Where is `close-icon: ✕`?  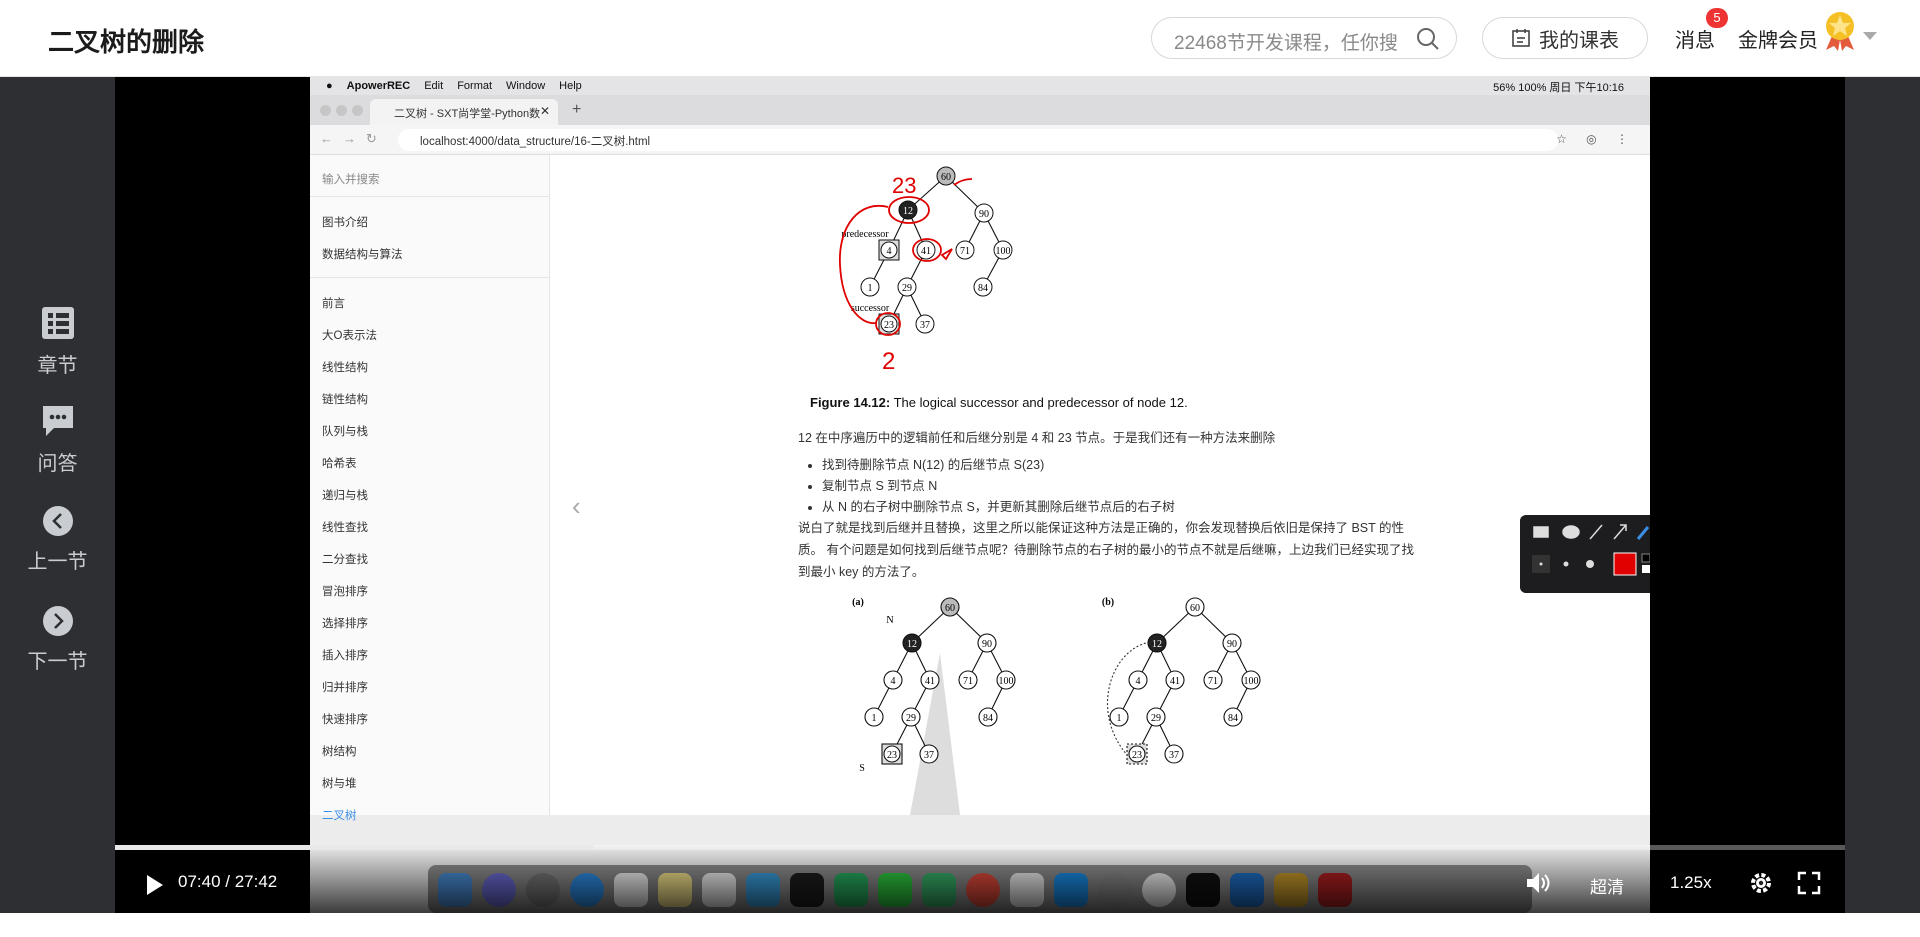
close-icon: ✕ is located at coordinates (544, 111).